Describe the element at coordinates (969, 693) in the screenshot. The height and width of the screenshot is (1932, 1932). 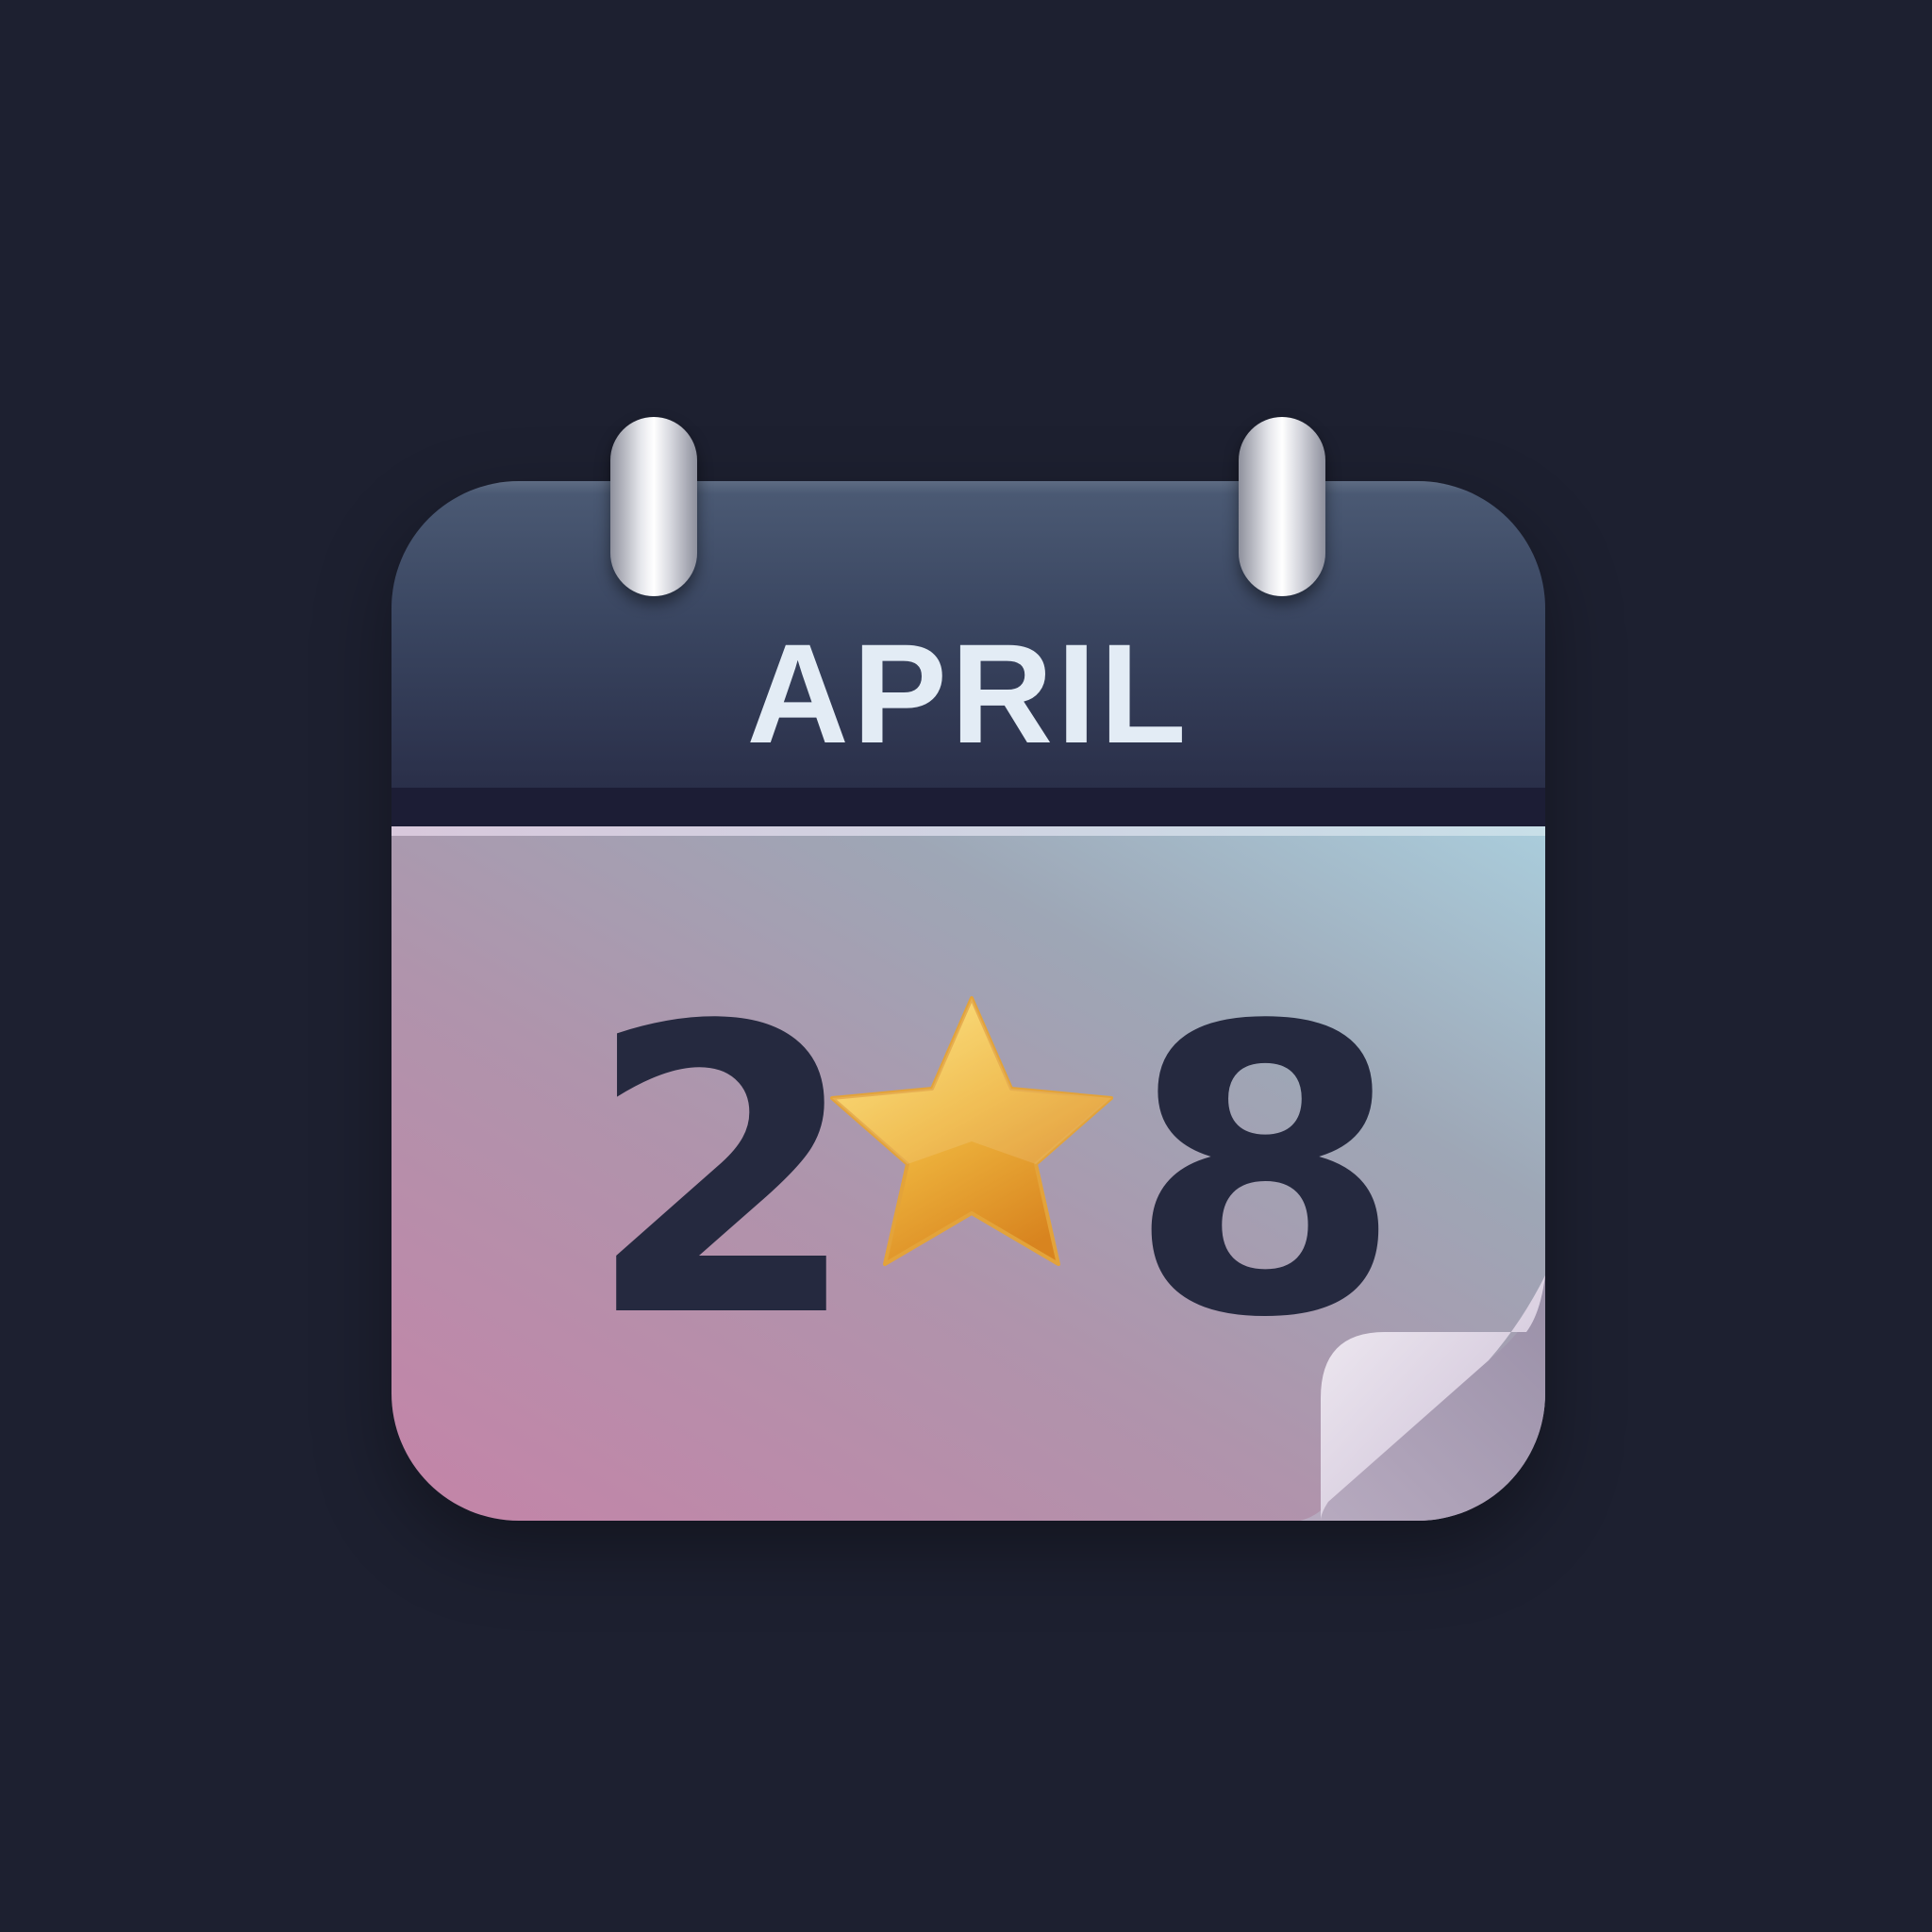
I see `month-label: APRIL` at that location.